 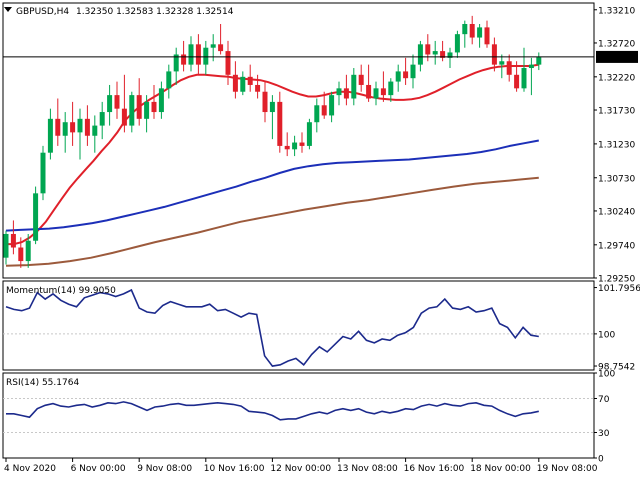 What do you see at coordinates (616, 179) in the screenshot?
I see `price-axis-tick-label: 1.30730` at bounding box center [616, 179].